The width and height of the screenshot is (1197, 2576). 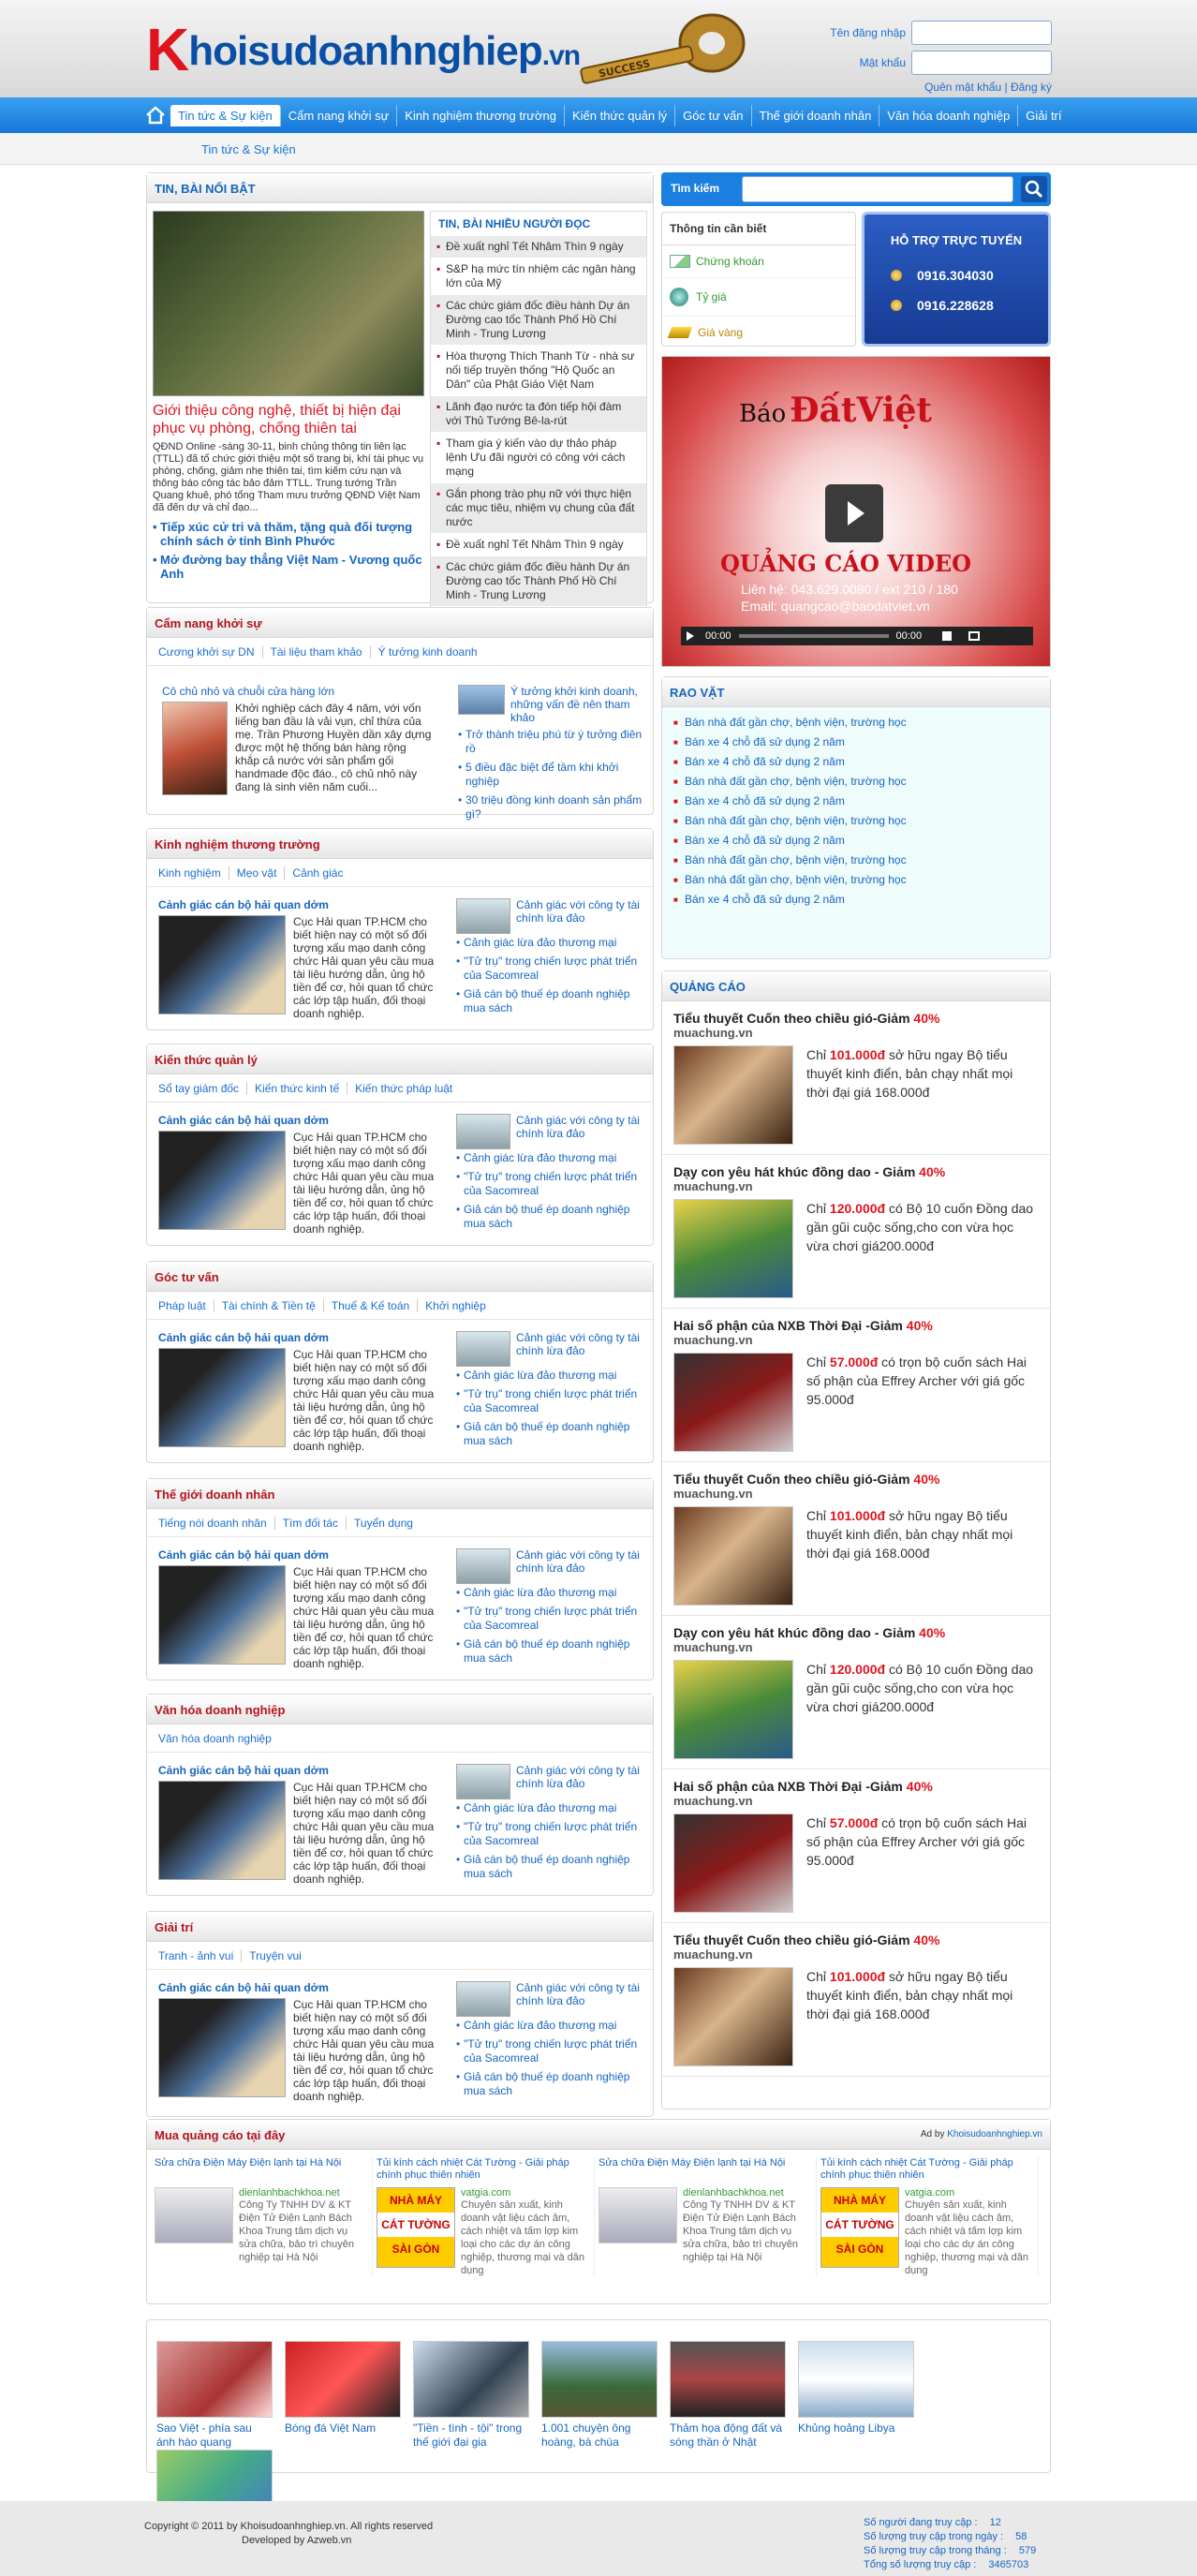 What do you see at coordinates (203, 1088) in the screenshot?
I see `tab: Sổ tay giám đốc` at bounding box center [203, 1088].